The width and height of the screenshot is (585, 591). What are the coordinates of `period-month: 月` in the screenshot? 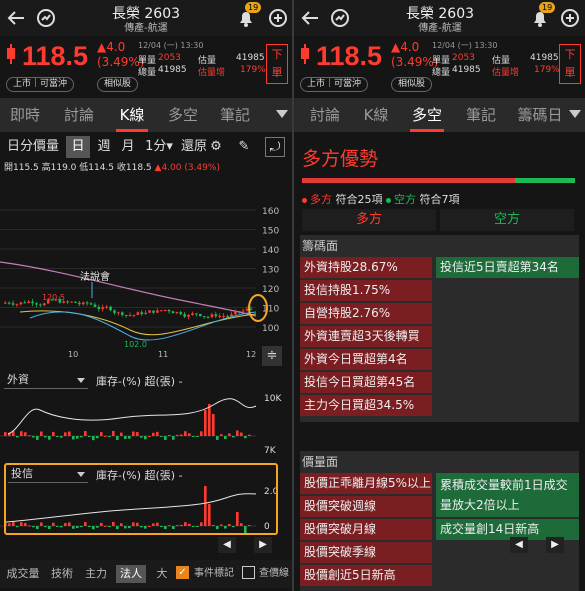 It's located at (128, 147).